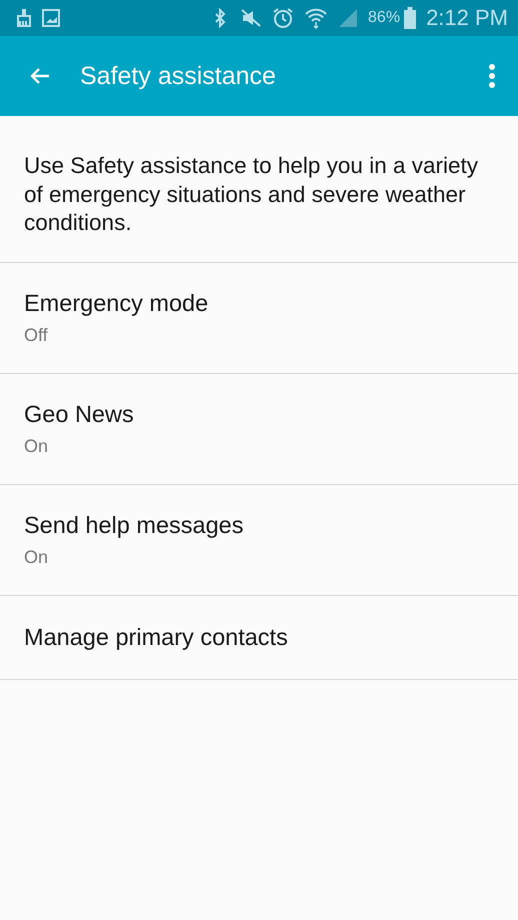 This screenshot has height=920, width=518. Describe the element at coordinates (283, 18) in the screenshot. I see `alarm-icon` at that location.